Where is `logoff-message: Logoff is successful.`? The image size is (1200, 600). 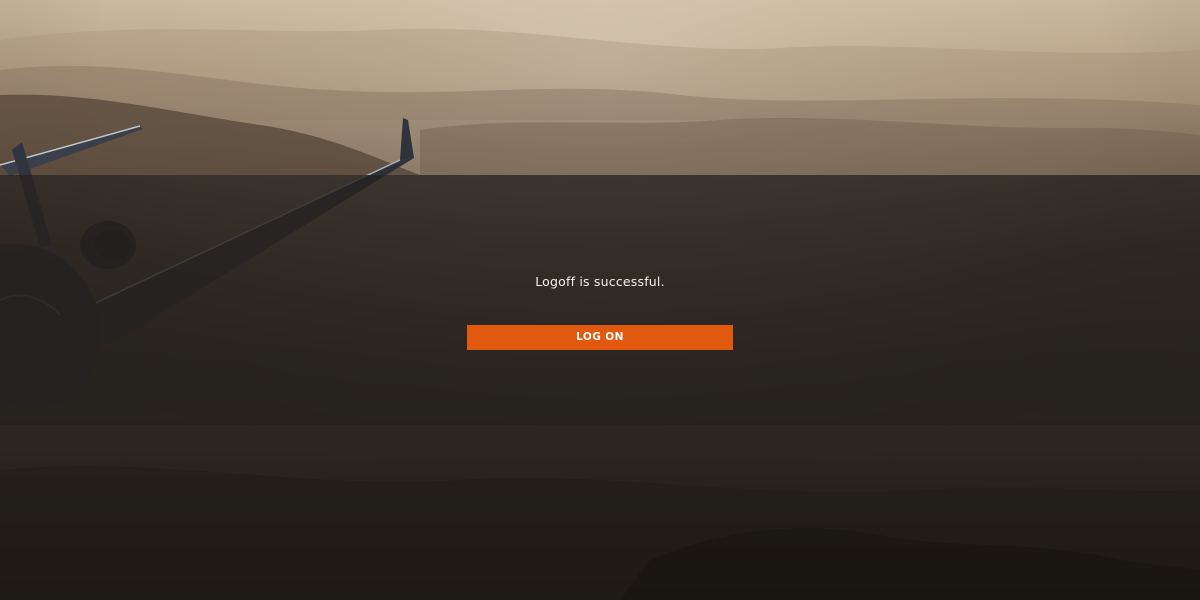 logoff-message: Logoff is successful. is located at coordinates (600, 281).